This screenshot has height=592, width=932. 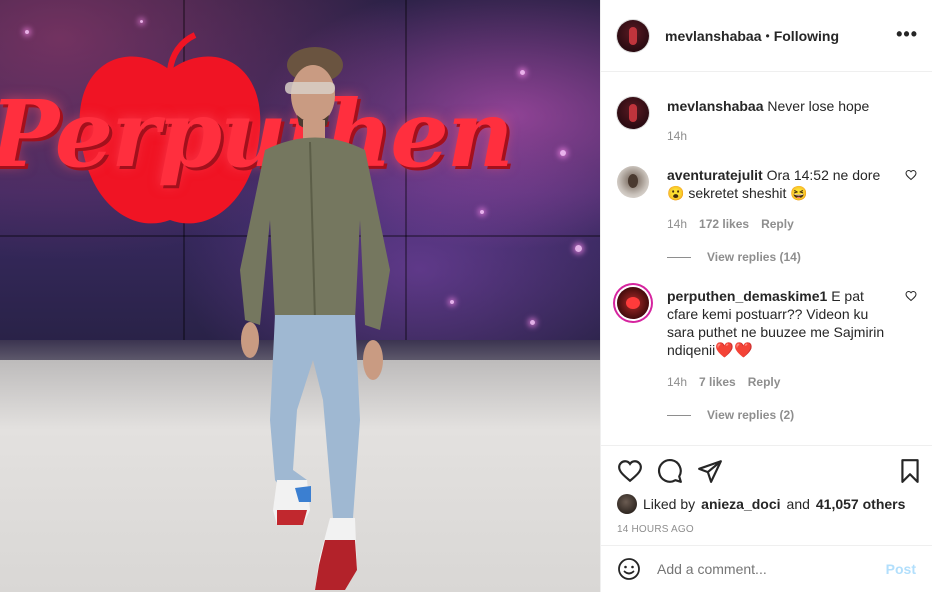 I want to click on view-replies-button: View replies (2), so click(x=730, y=415).